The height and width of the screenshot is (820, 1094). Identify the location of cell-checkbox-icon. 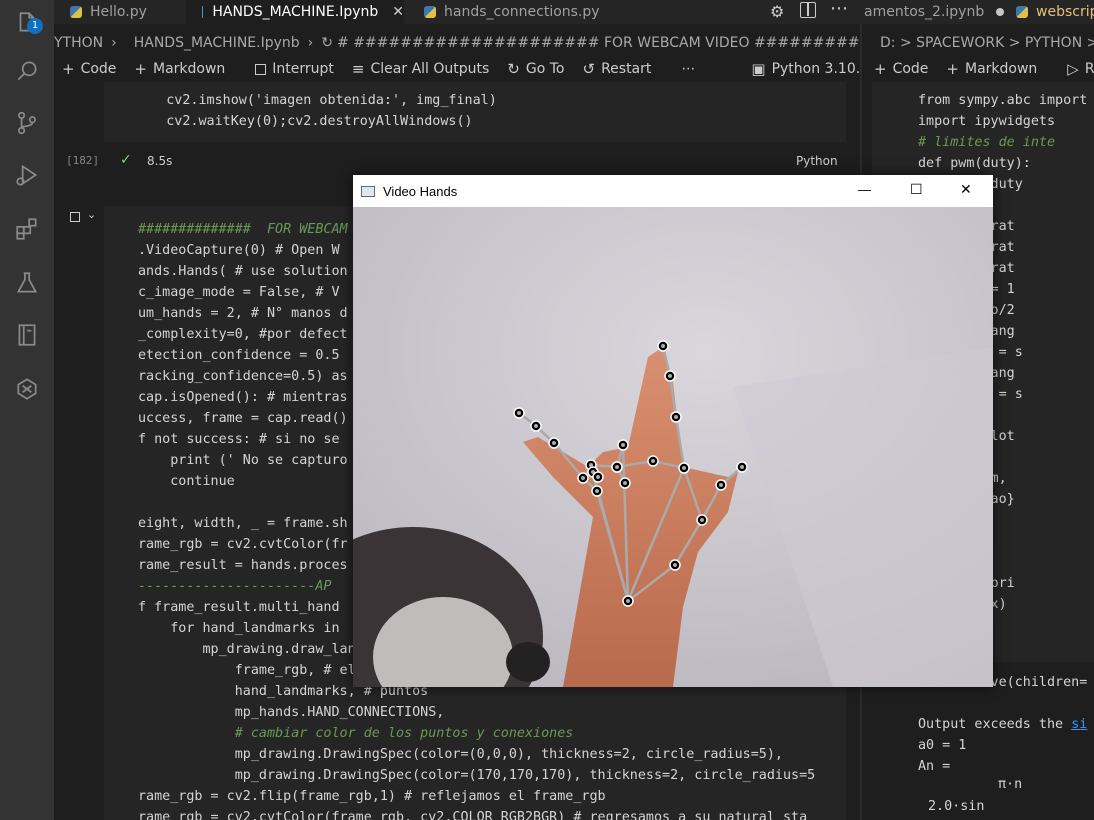
(75, 217).